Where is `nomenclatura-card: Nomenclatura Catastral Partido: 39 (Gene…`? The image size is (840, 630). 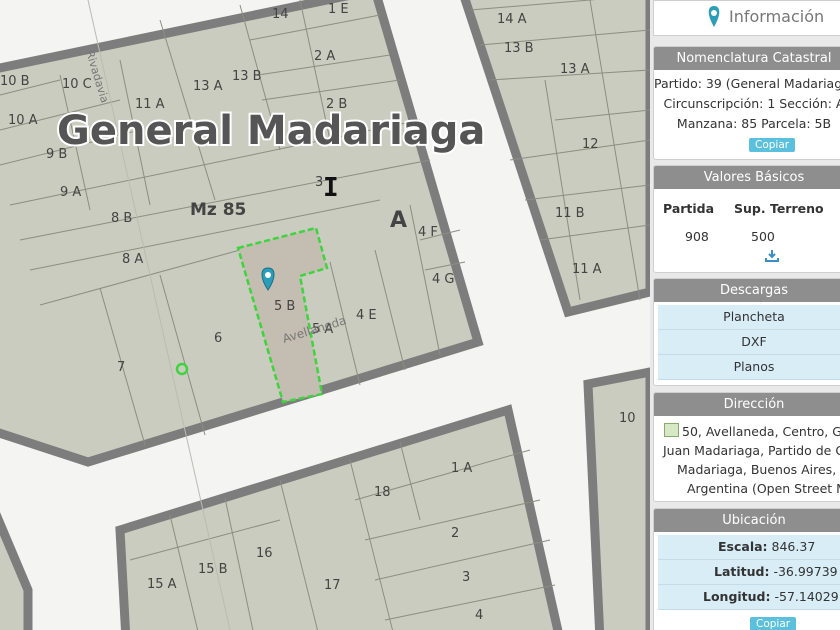 nomenclatura-card: Nomenclatura Catastral Partido: 39 (Gene… is located at coordinates (746, 103).